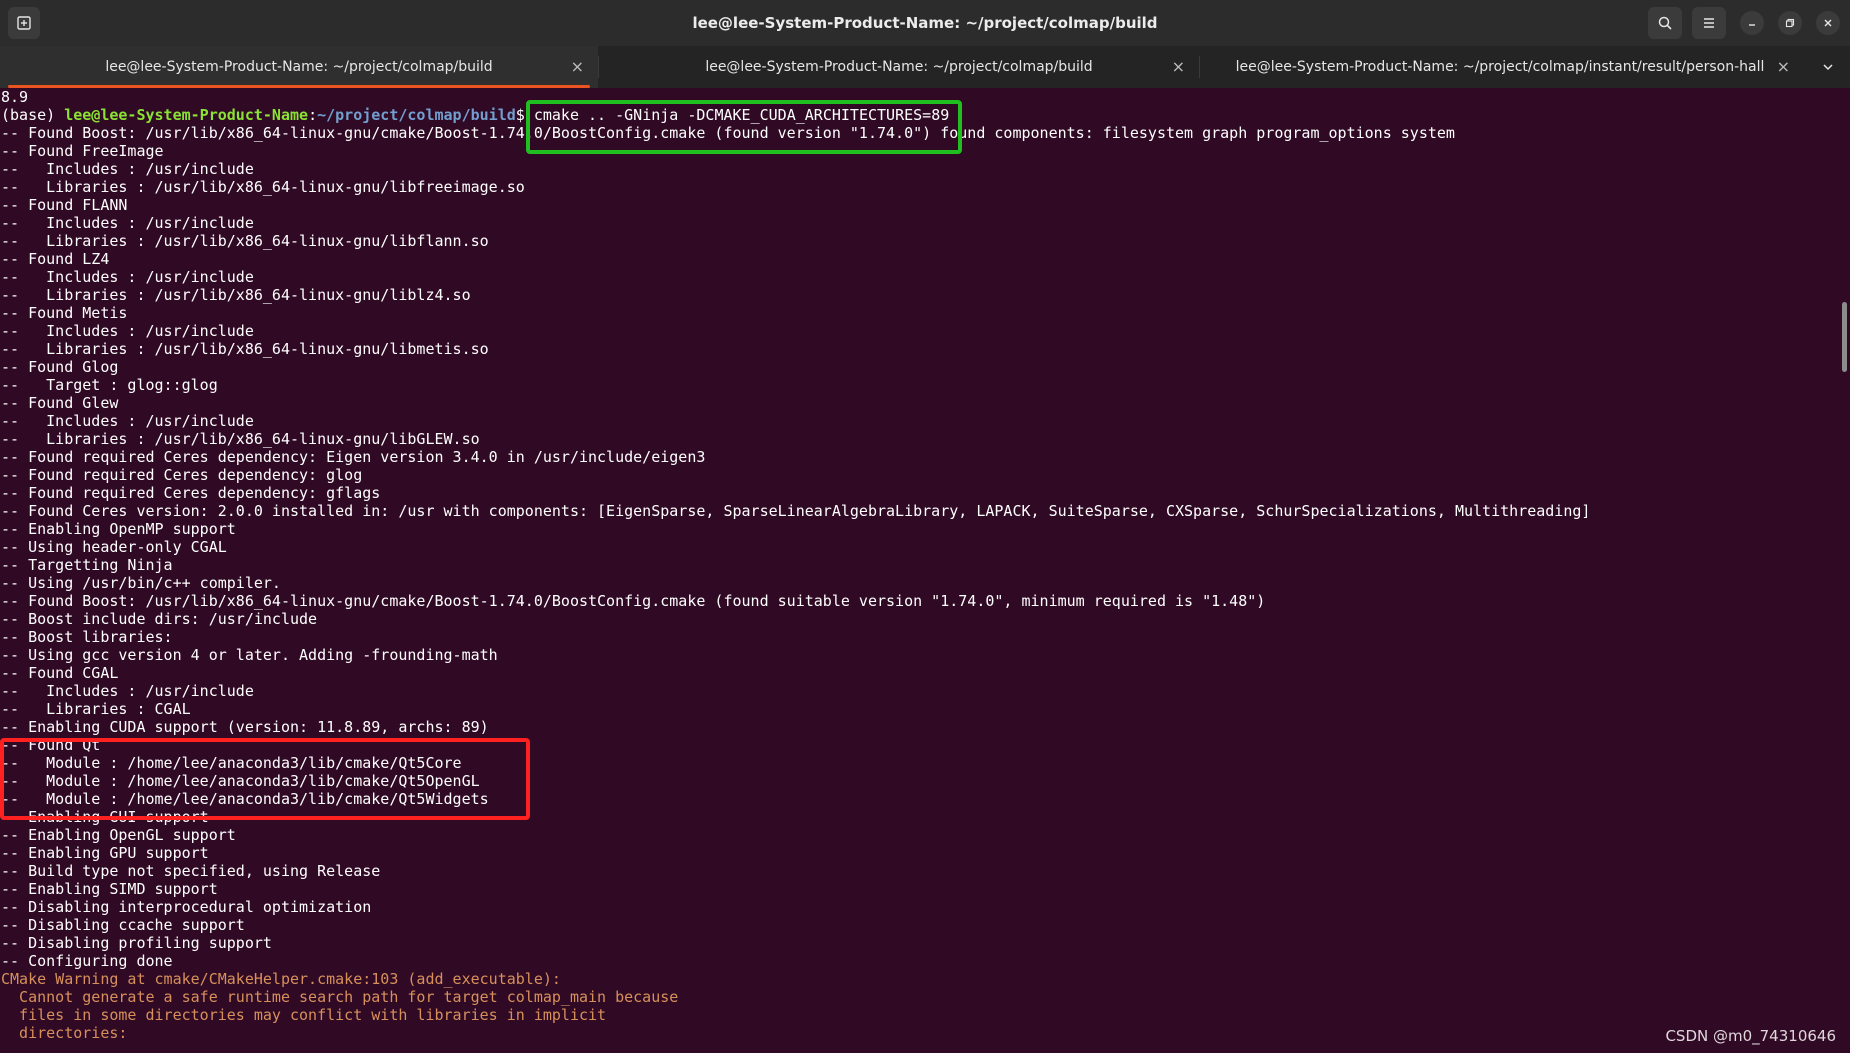 The height and width of the screenshot is (1053, 1850). I want to click on maximize-button, so click(1790, 23).